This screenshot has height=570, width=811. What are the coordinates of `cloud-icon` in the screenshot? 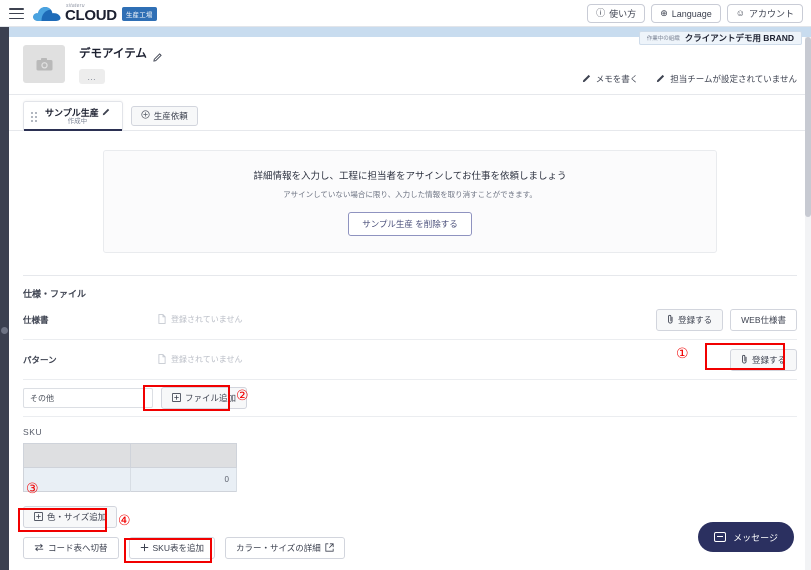 It's located at (47, 14).